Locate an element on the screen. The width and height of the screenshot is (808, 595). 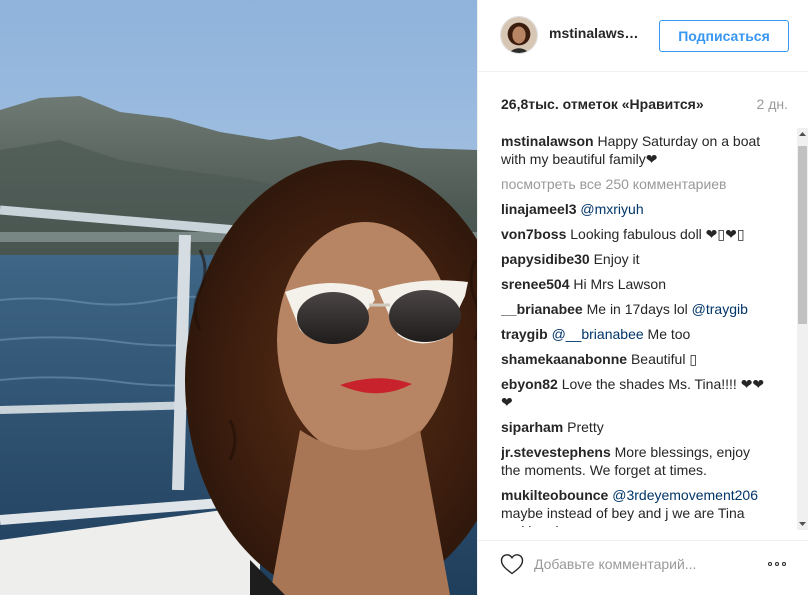
comment-item: von7boss Looking fabulous doll ❤▯❤▯ is located at coordinates (636, 234).